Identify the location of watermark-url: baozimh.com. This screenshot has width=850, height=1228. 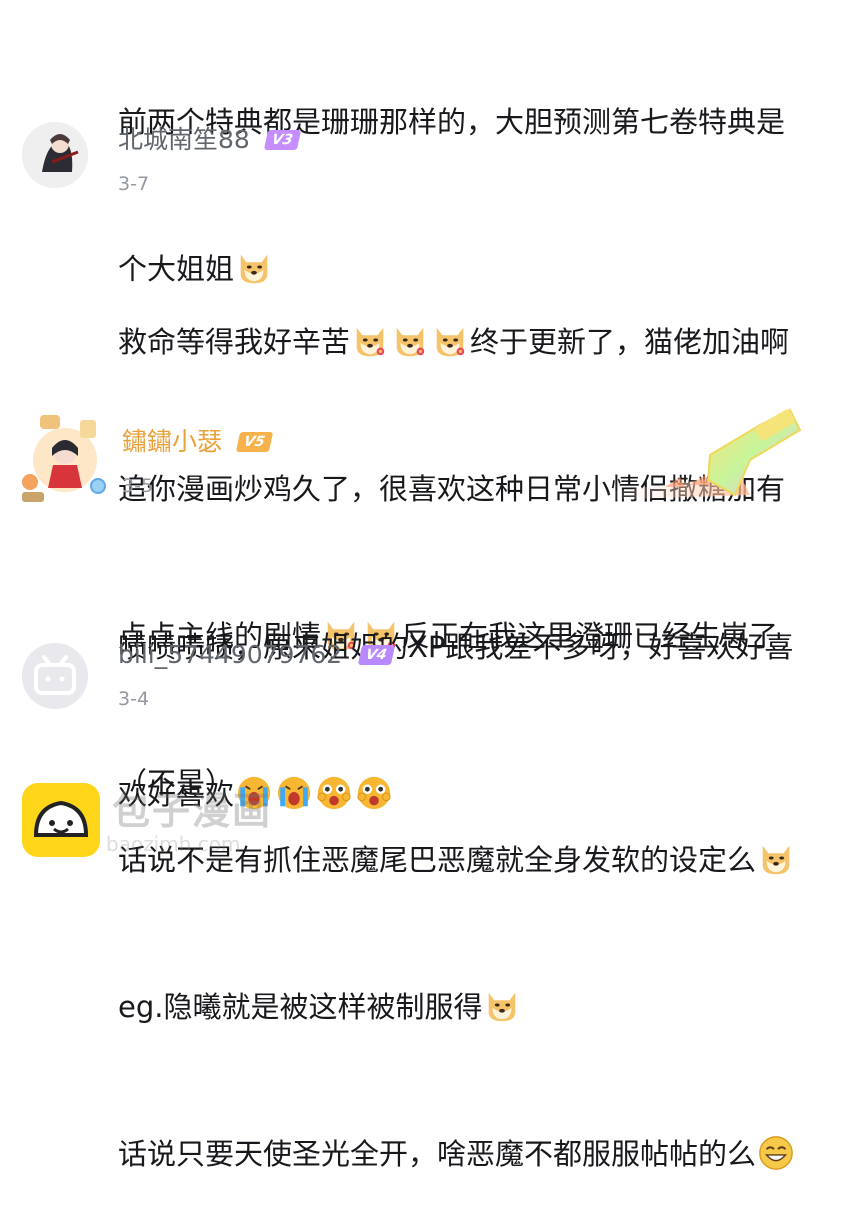
(173, 844).